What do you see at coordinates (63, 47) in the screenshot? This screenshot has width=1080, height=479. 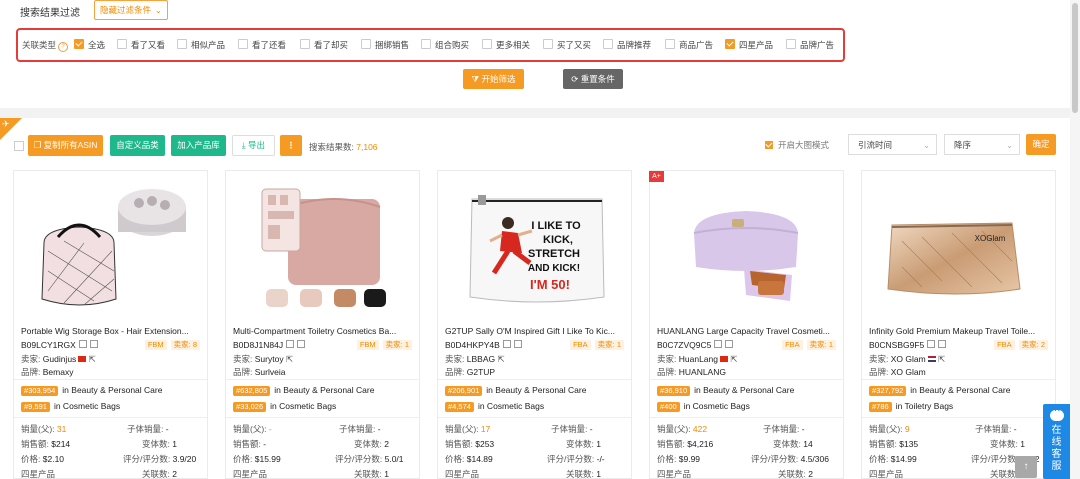 I see `help-icon: ?` at bounding box center [63, 47].